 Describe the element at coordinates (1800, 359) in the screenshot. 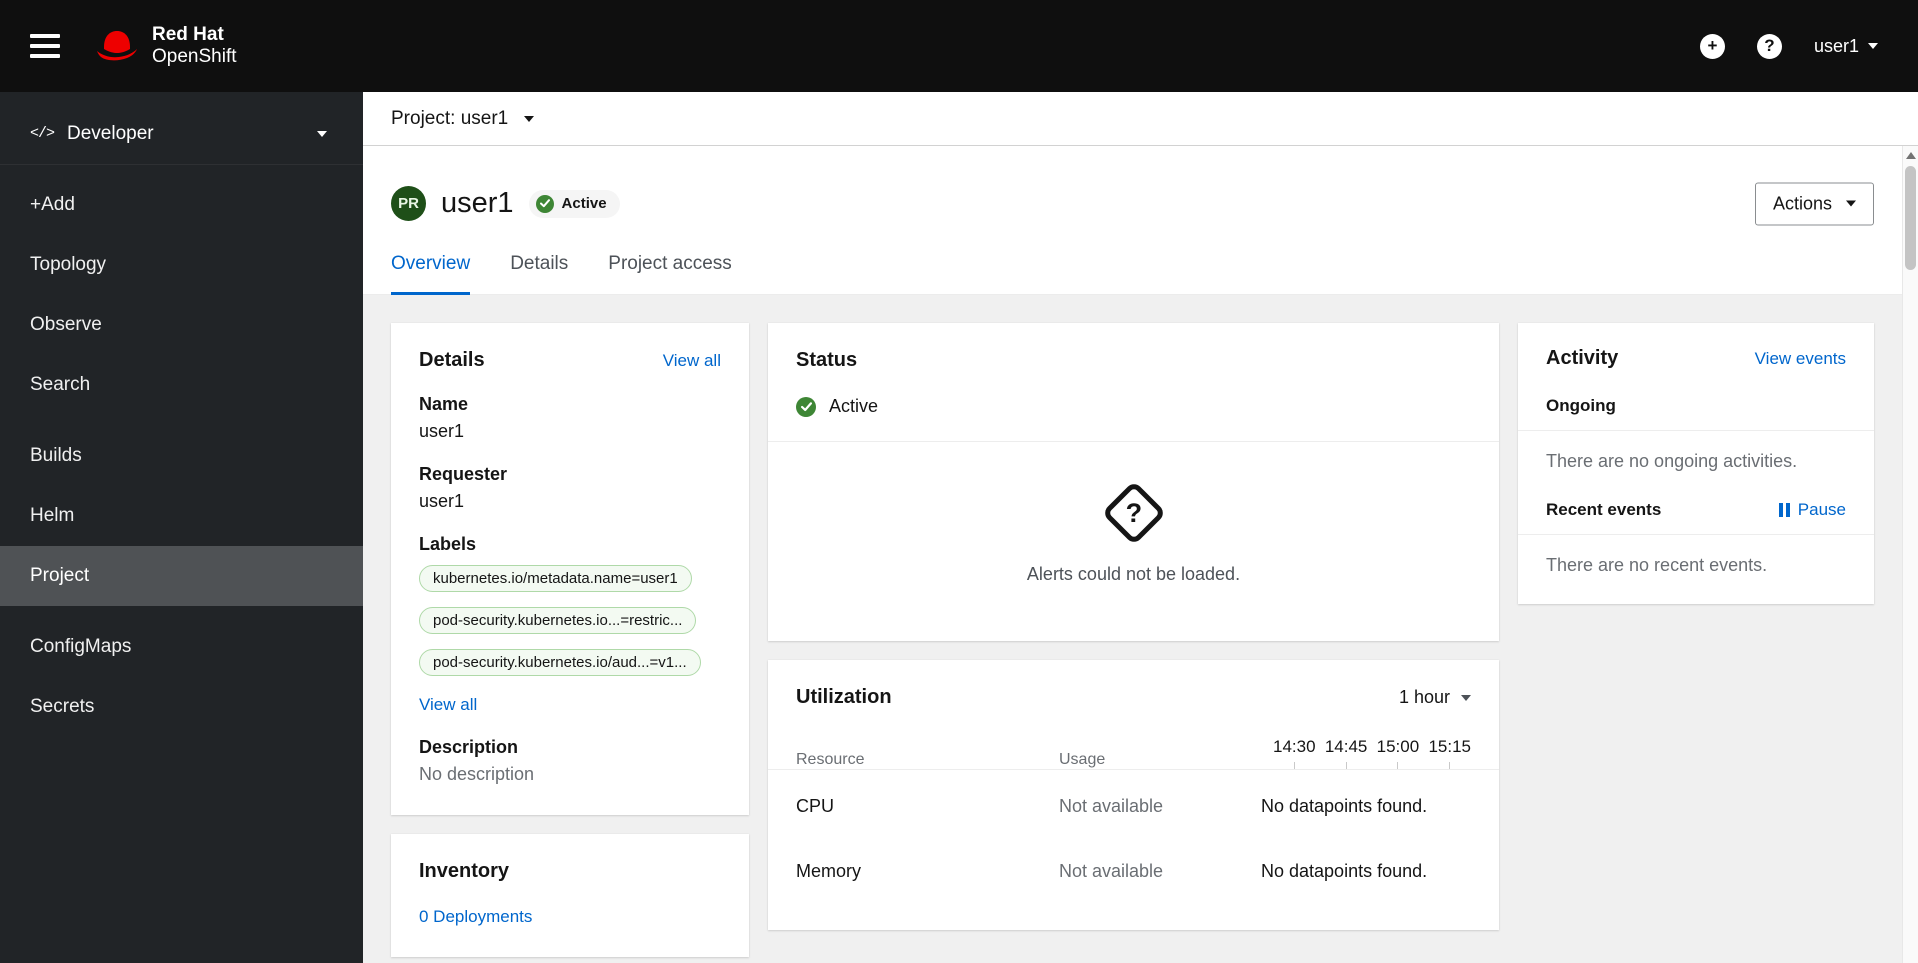

I see `view-events-link: View events` at that location.